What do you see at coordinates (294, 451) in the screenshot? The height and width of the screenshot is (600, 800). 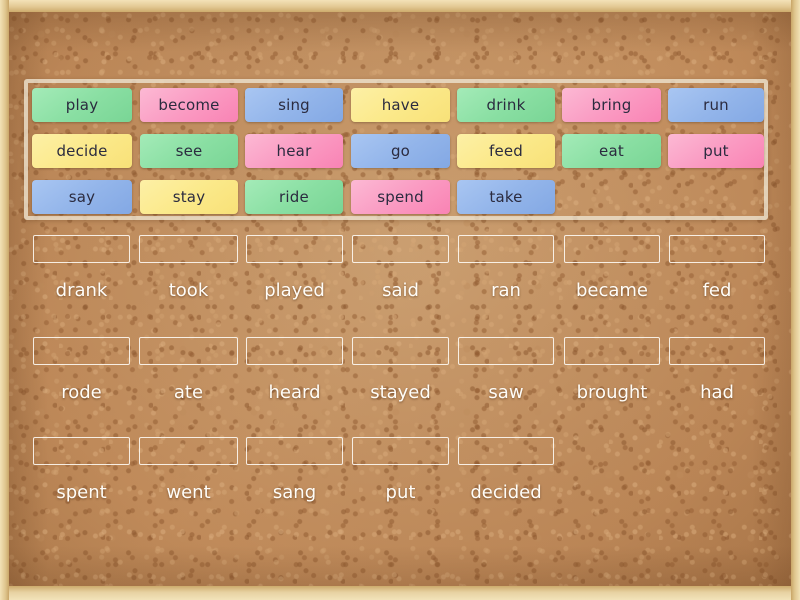 I see `drop-zone-sang` at bounding box center [294, 451].